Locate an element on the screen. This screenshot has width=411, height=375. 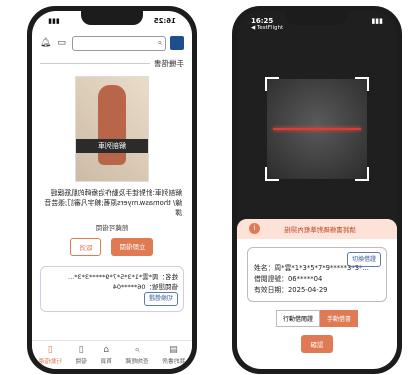
section-header: 手機借書 is located at coordinates (112, 63).